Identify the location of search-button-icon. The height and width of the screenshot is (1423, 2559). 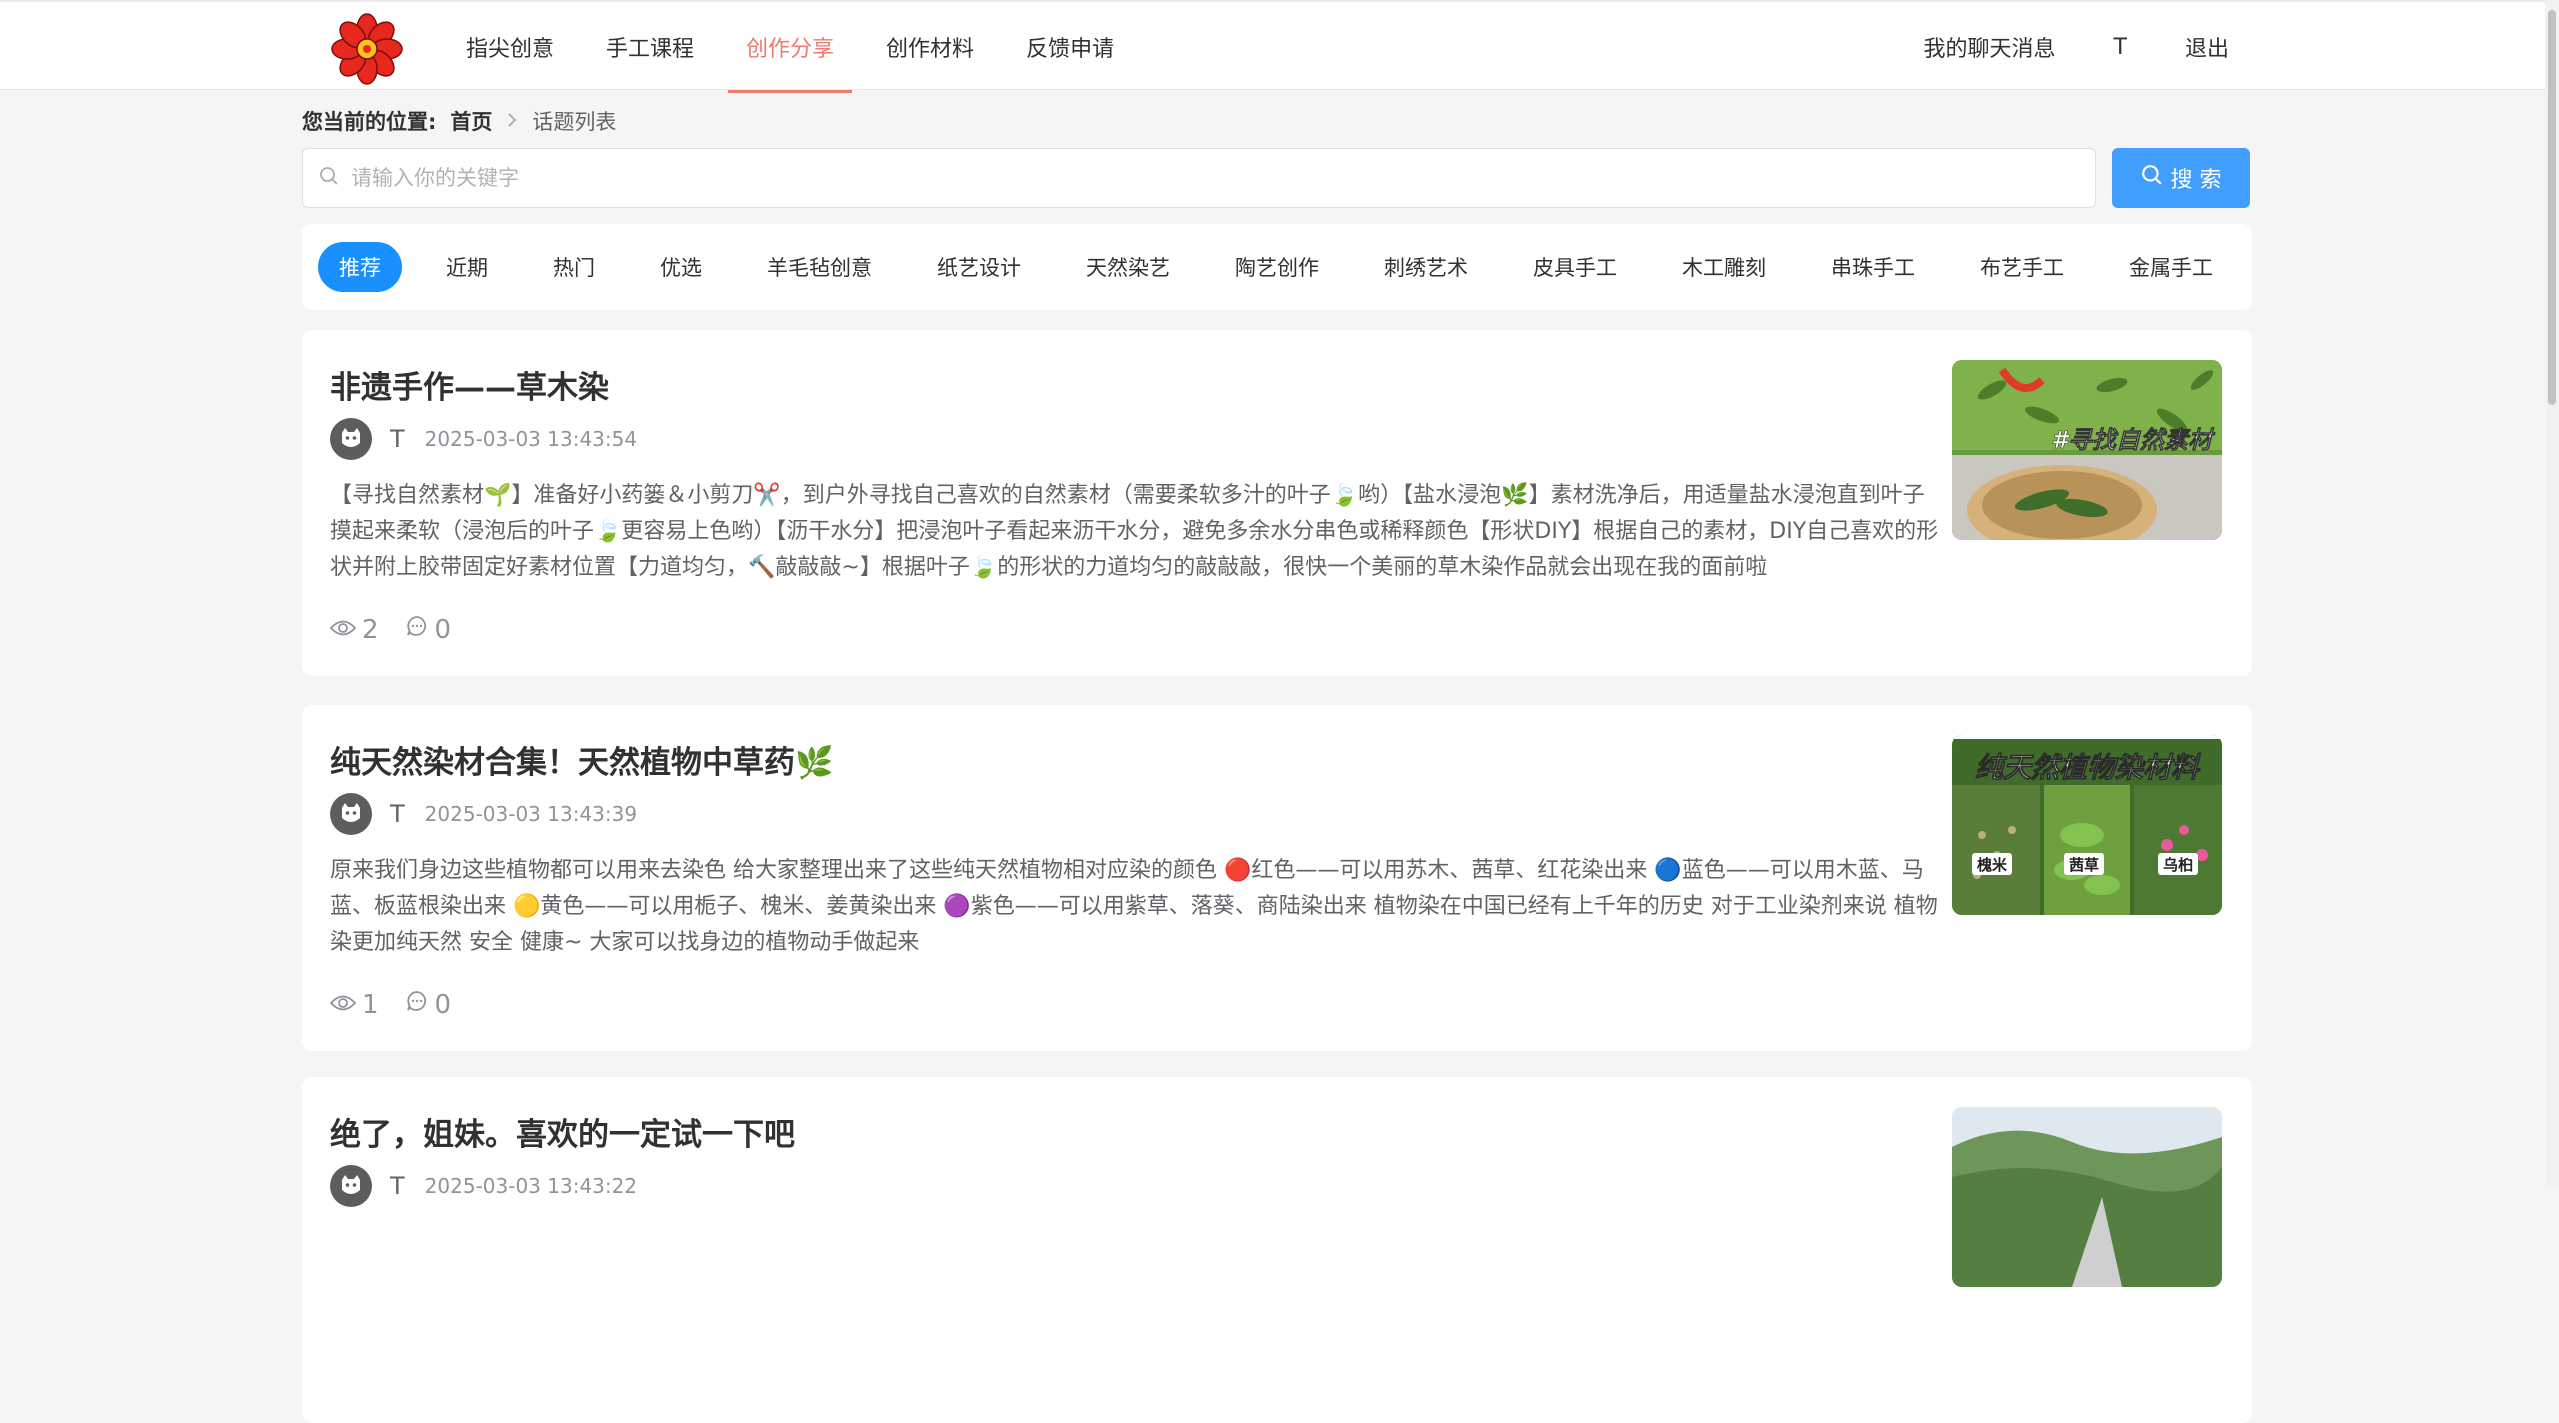
(2156, 178).